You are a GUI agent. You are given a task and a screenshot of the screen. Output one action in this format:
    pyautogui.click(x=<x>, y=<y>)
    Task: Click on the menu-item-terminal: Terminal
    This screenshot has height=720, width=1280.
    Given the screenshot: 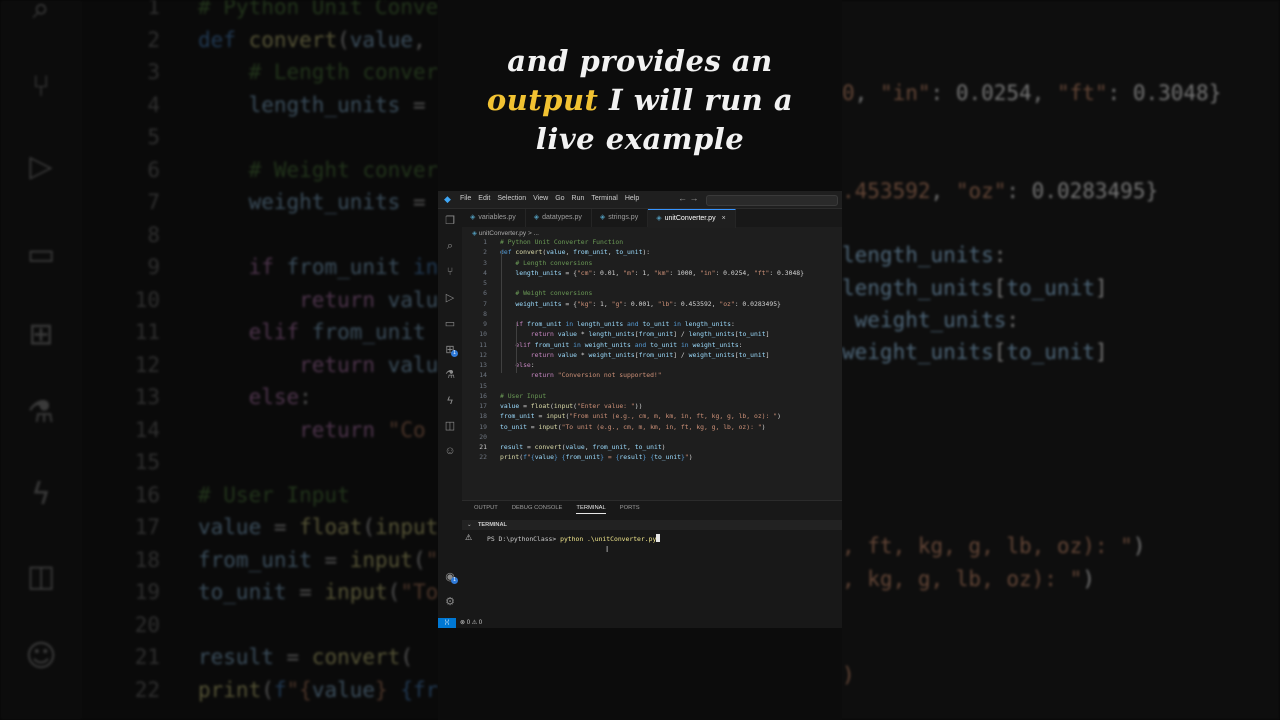 What is the action you would take?
    pyautogui.click(x=604, y=198)
    